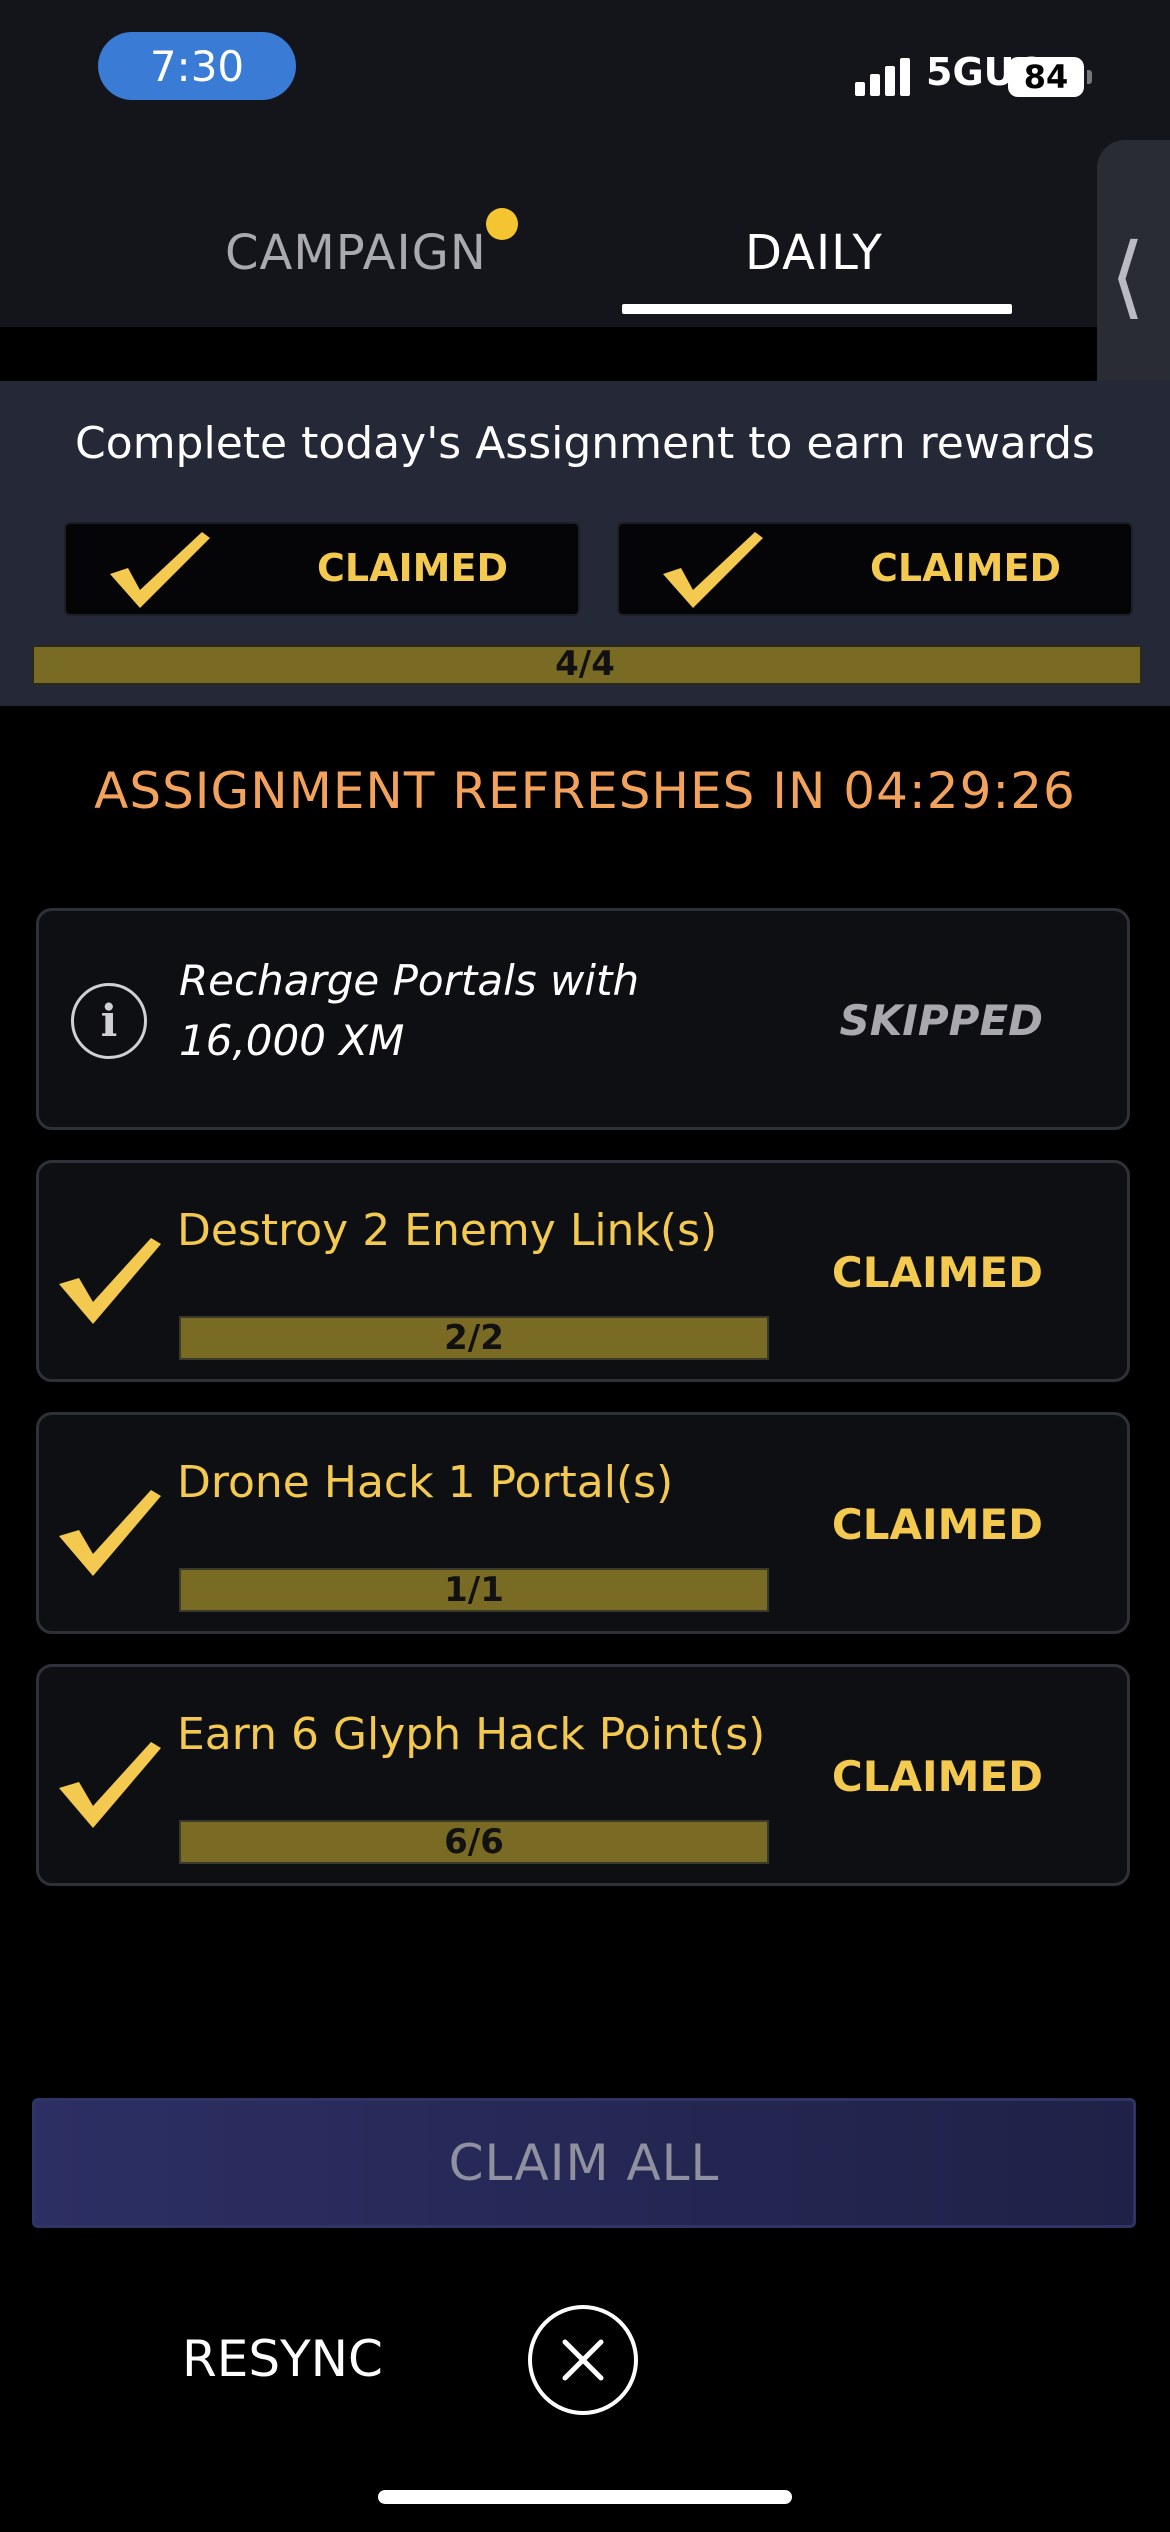  What do you see at coordinates (409, 1010) in the screenshot?
I see `task-title: Recharge Portals with 16,000 XM` at bounding box center [409, 1010].